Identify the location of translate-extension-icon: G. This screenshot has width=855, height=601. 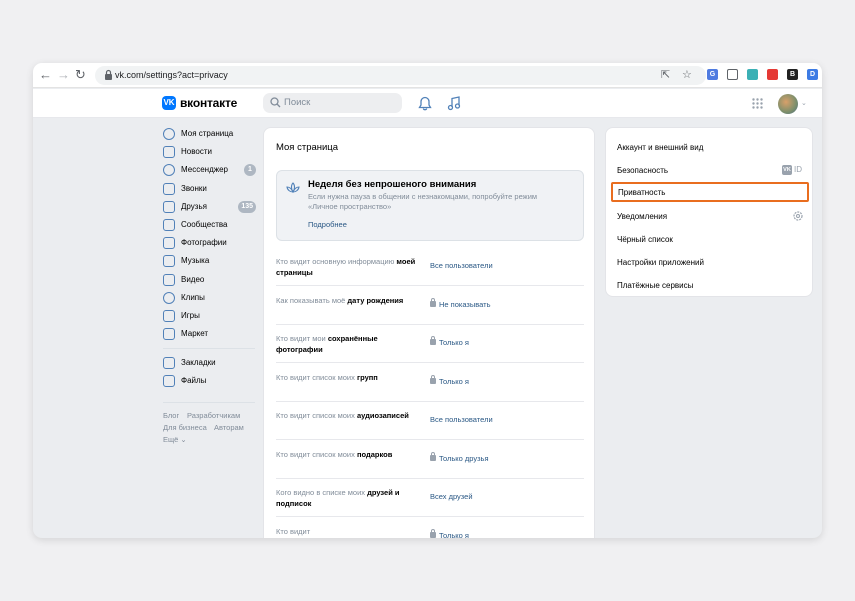
(712, 74).